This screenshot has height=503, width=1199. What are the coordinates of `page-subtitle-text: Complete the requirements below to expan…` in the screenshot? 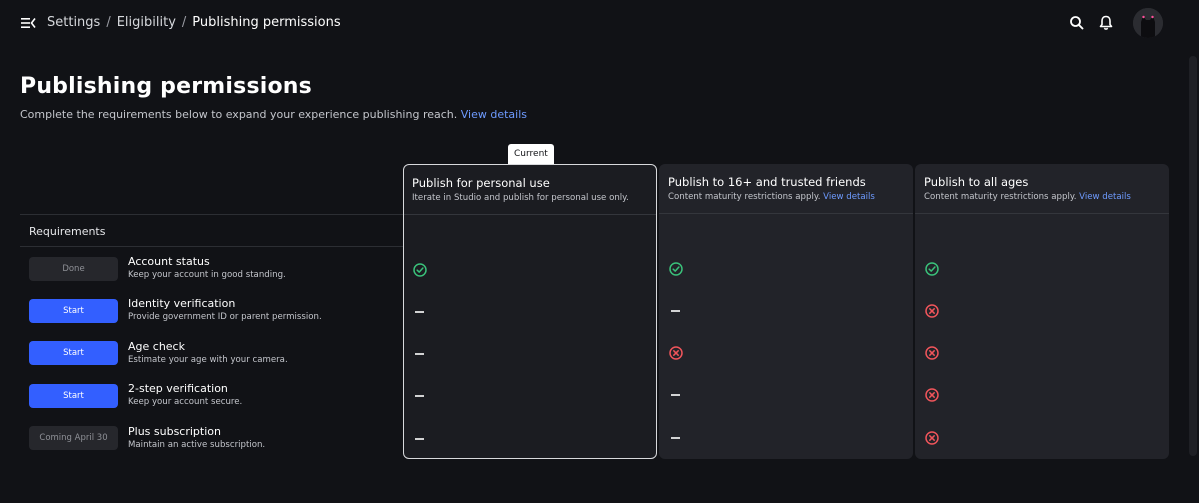 It's located at (239, 114).